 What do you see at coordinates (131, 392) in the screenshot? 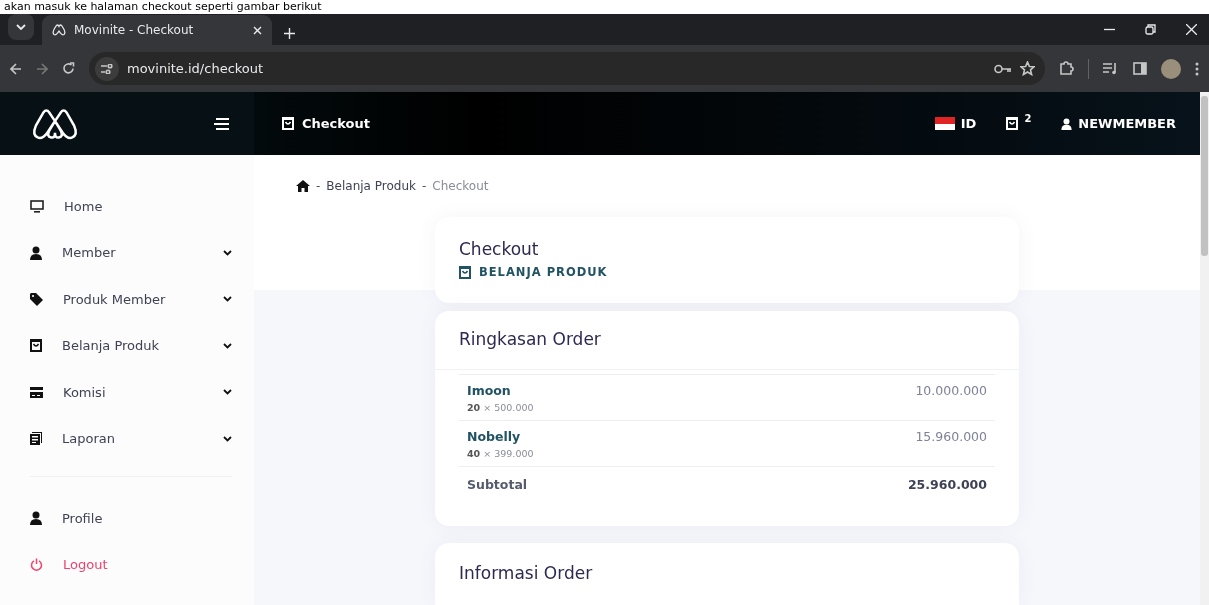
I see `sidebar-item: Komisi` at bounding box center [131, 392].